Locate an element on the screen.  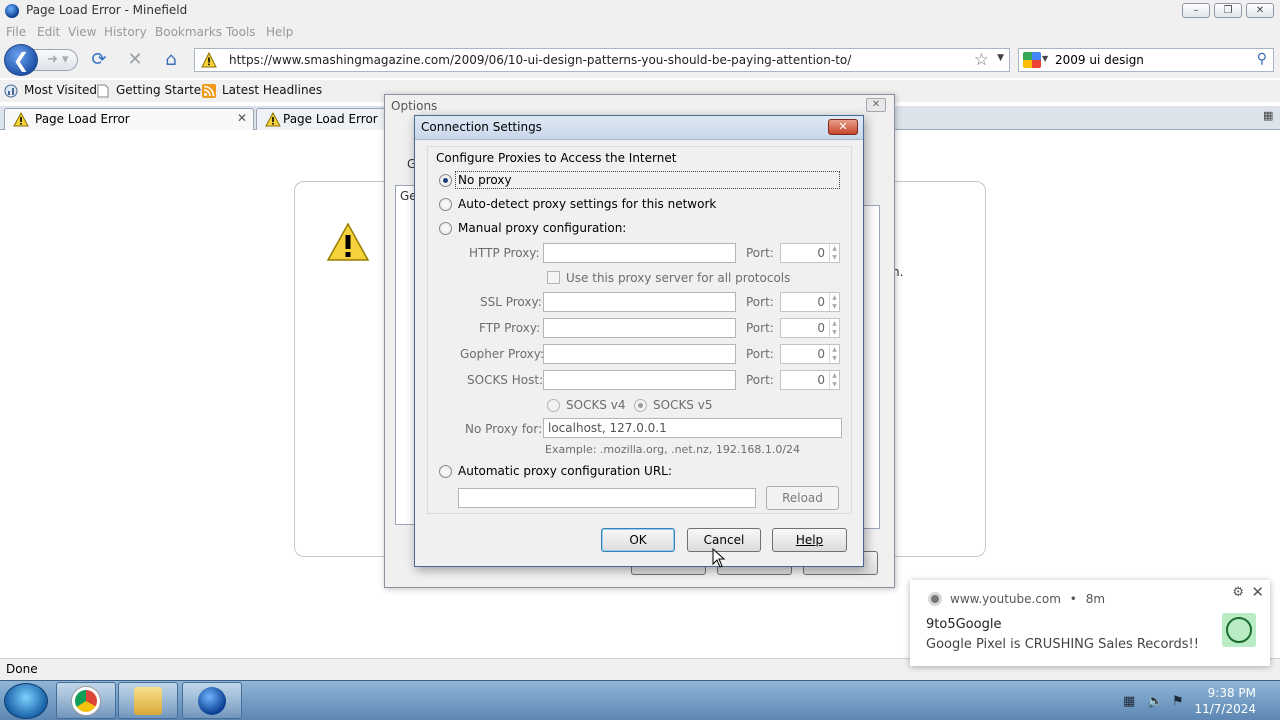
http-proxy-input is located at coordinates (639, 253).